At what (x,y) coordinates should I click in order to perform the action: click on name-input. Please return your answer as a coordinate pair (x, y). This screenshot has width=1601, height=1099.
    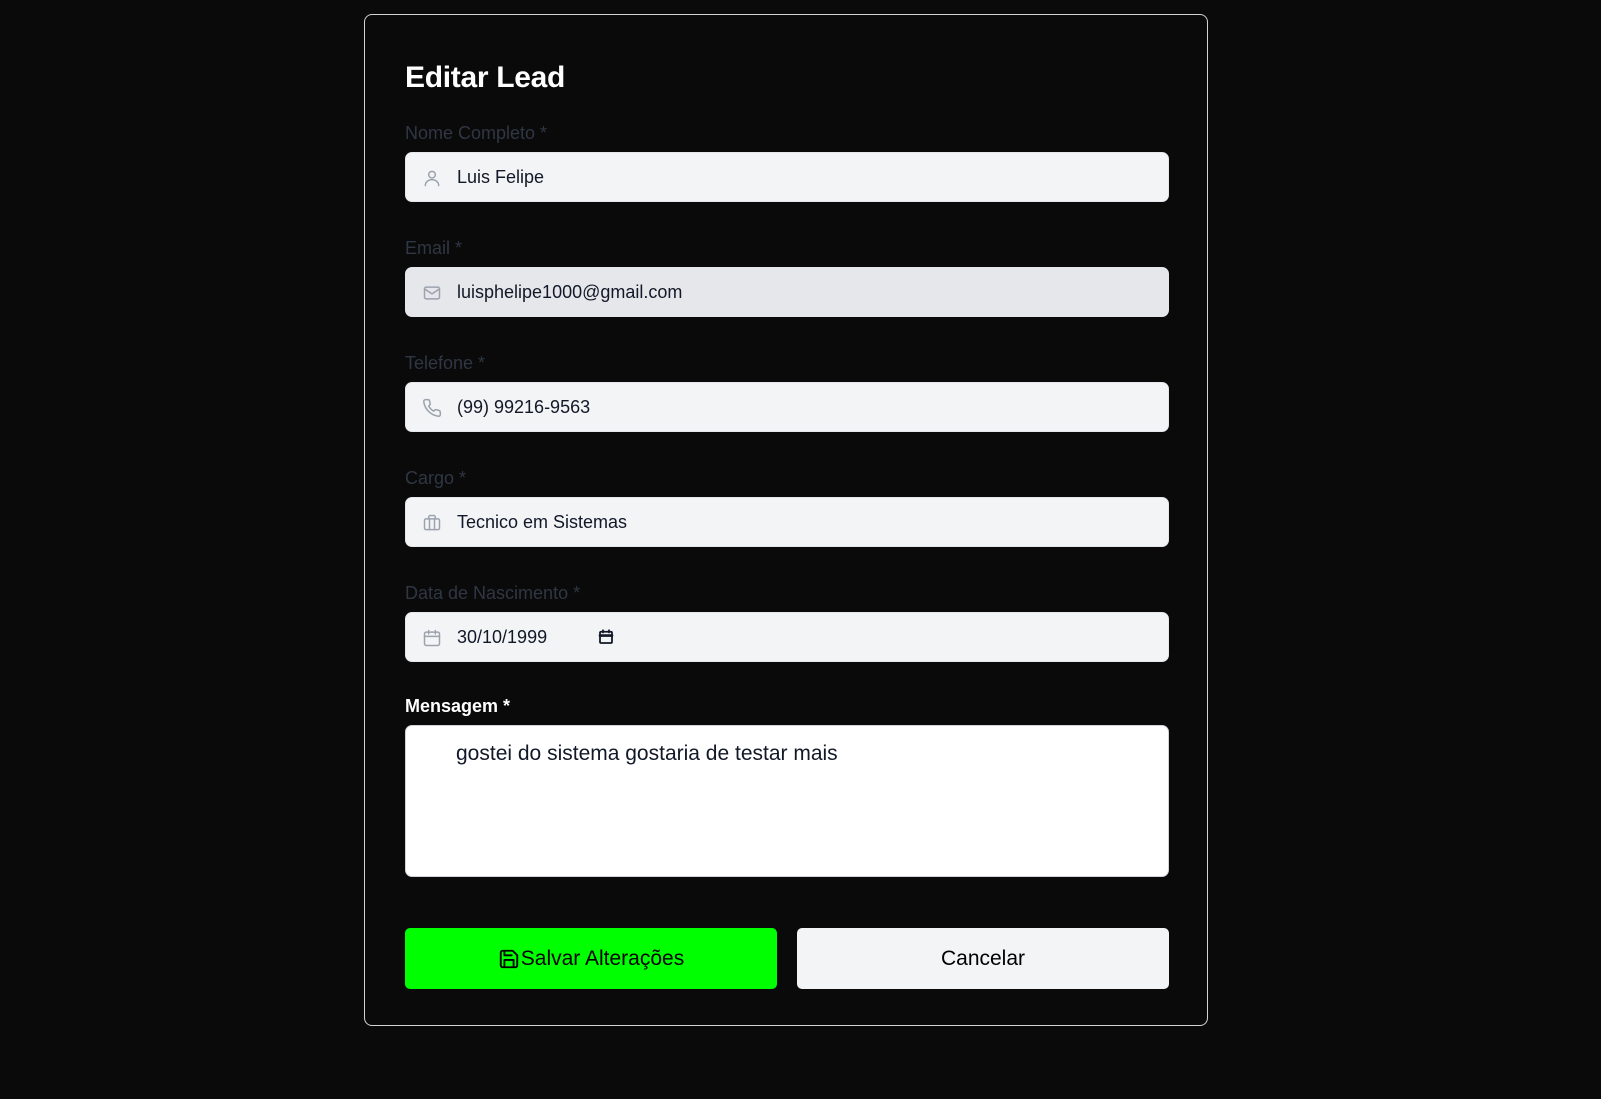
    Looking at the image, I should click on (806, 177).